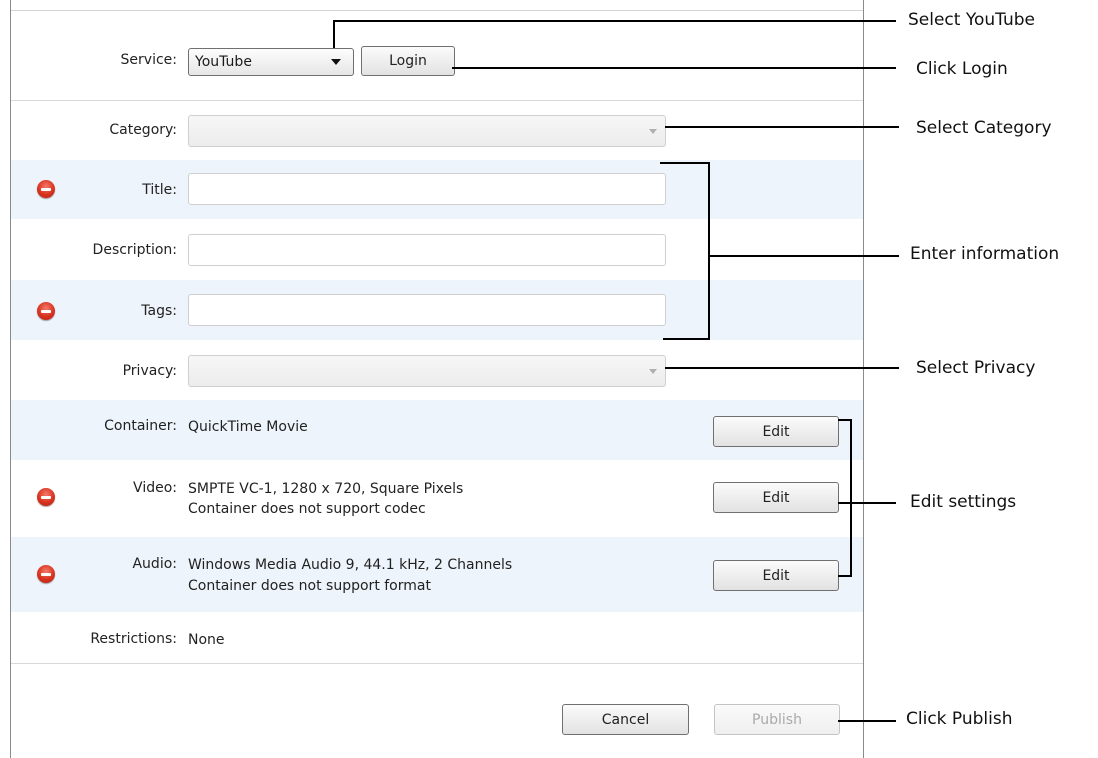  Describe the element at coordinates (206, 640) in the screenshot. I see `restrictions-value: None` at that location.